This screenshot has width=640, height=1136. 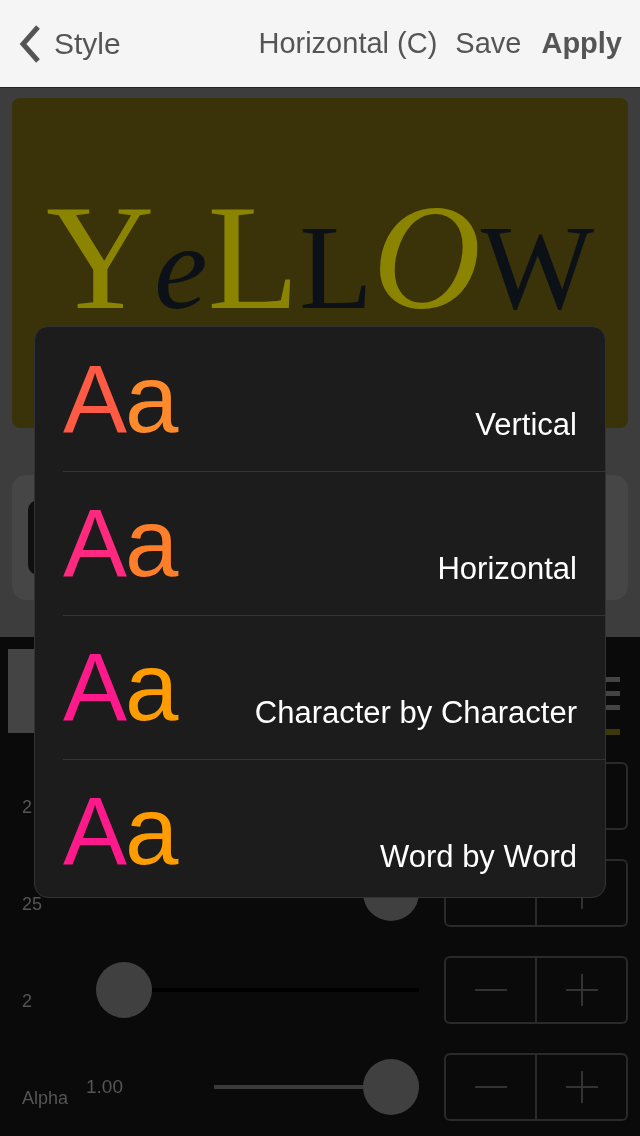 What do you see at coordinates (334, 543) in the screenshot?
I see `style-option: Aa Horizontal` at bounding box center [334, 543].